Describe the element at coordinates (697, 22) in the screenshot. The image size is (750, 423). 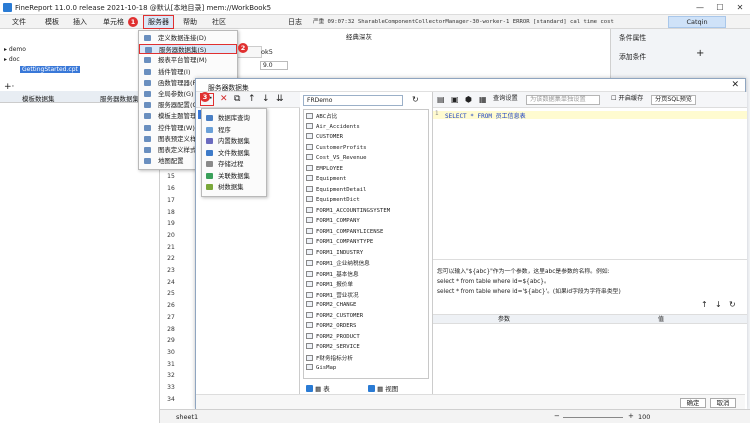
I see `user-badge: Catqin` at that location.